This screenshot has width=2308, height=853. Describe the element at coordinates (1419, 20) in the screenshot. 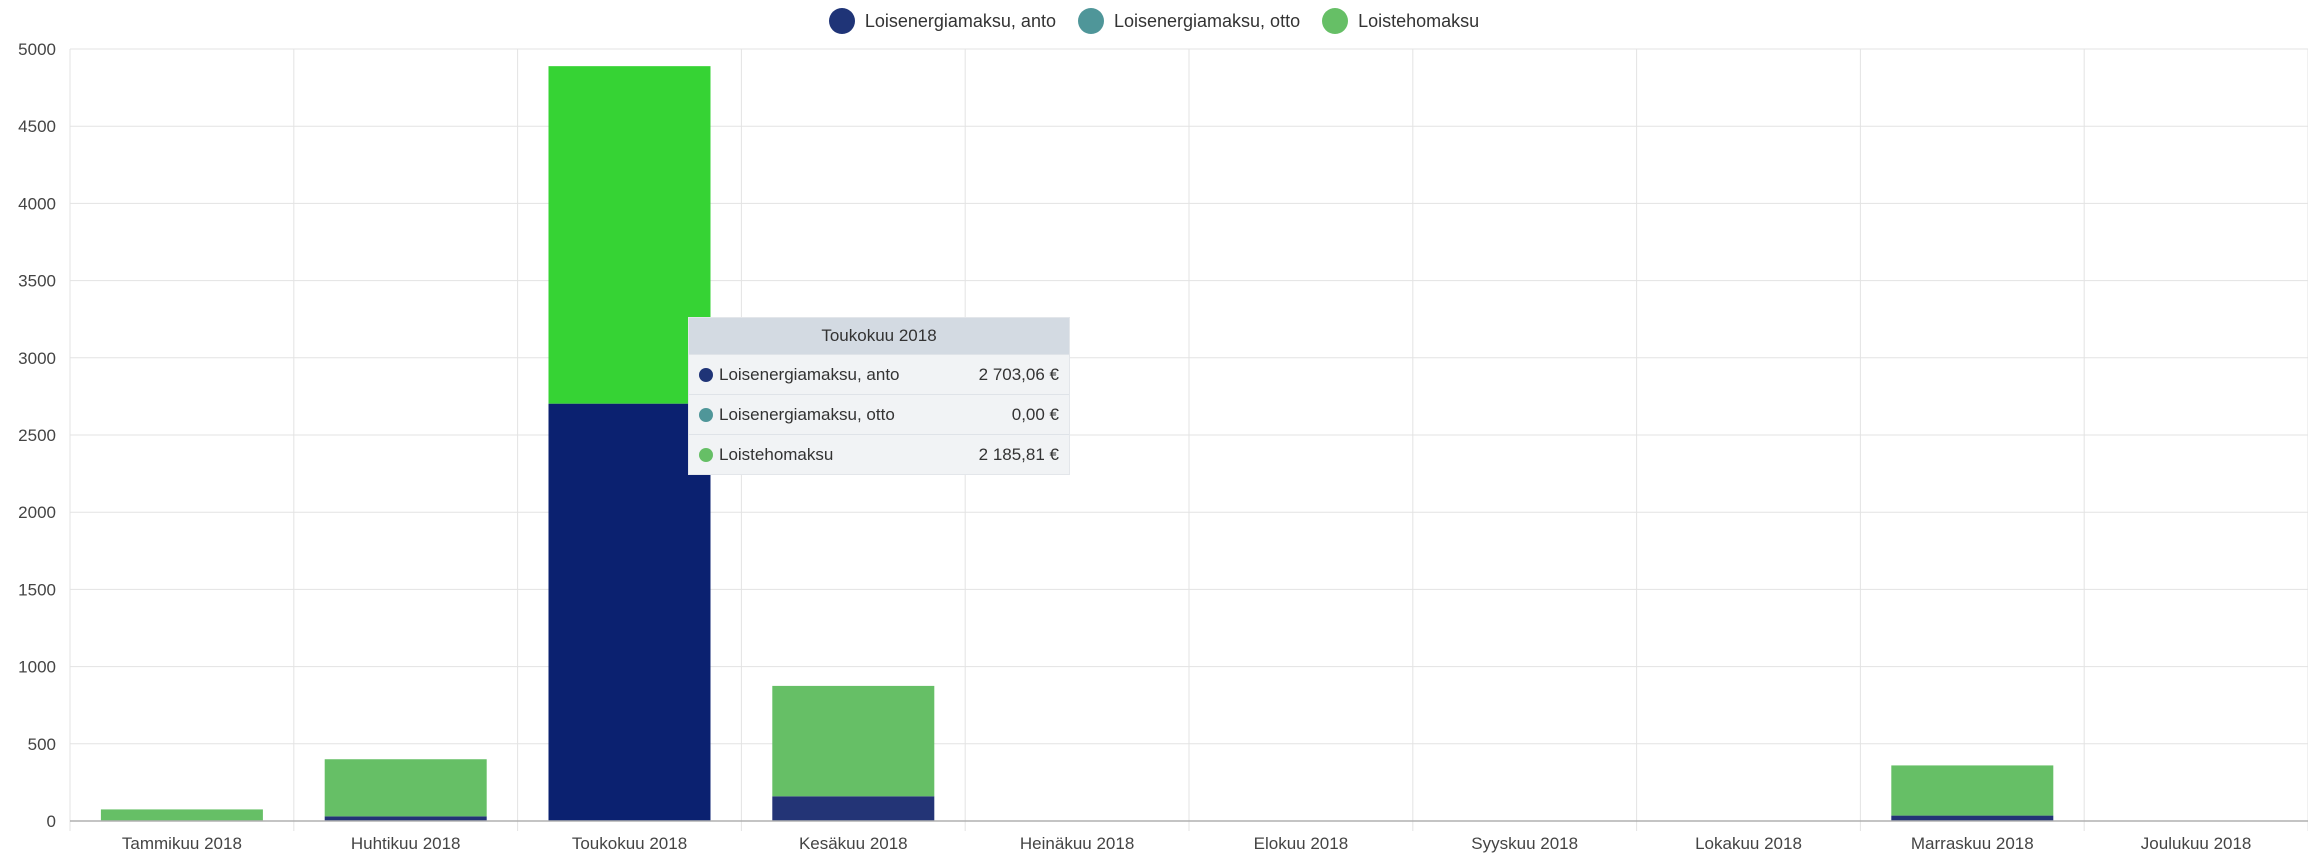

I see `legend-label-loisteho: Loistehomaksu` at that location.